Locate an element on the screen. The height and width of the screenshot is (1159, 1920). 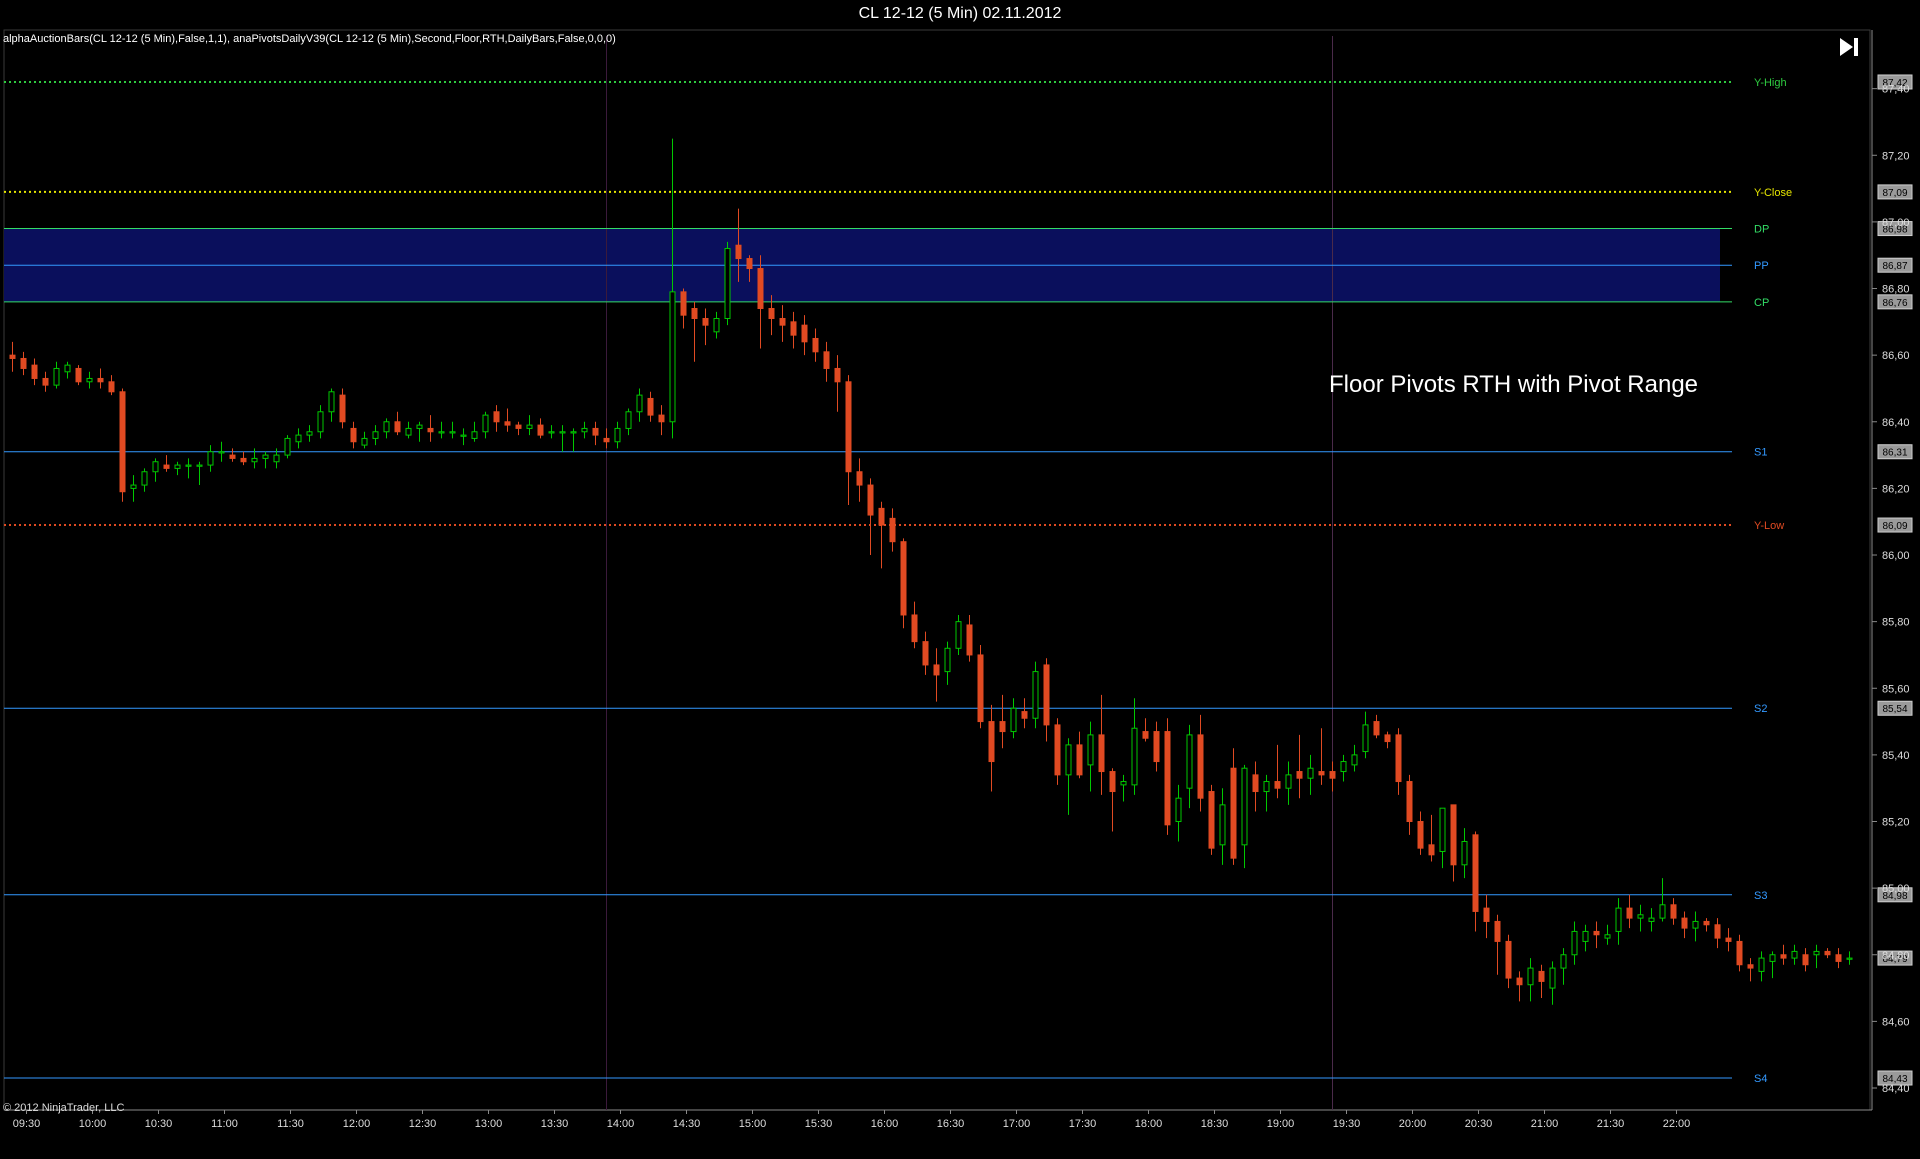
x-tick-label: 16:30 is located at coordinates (951, 1124).